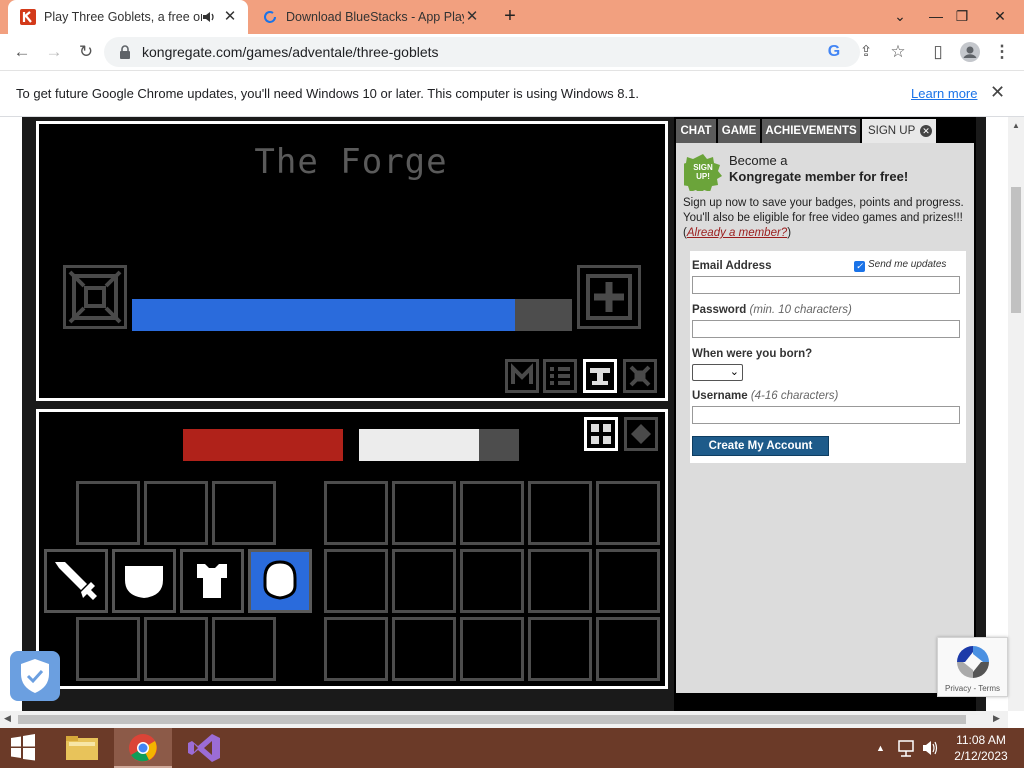 This screenshot has width=1024, height=773. I want to click on recaptcha-badge: Privacy - Terms, so click(972, 667).